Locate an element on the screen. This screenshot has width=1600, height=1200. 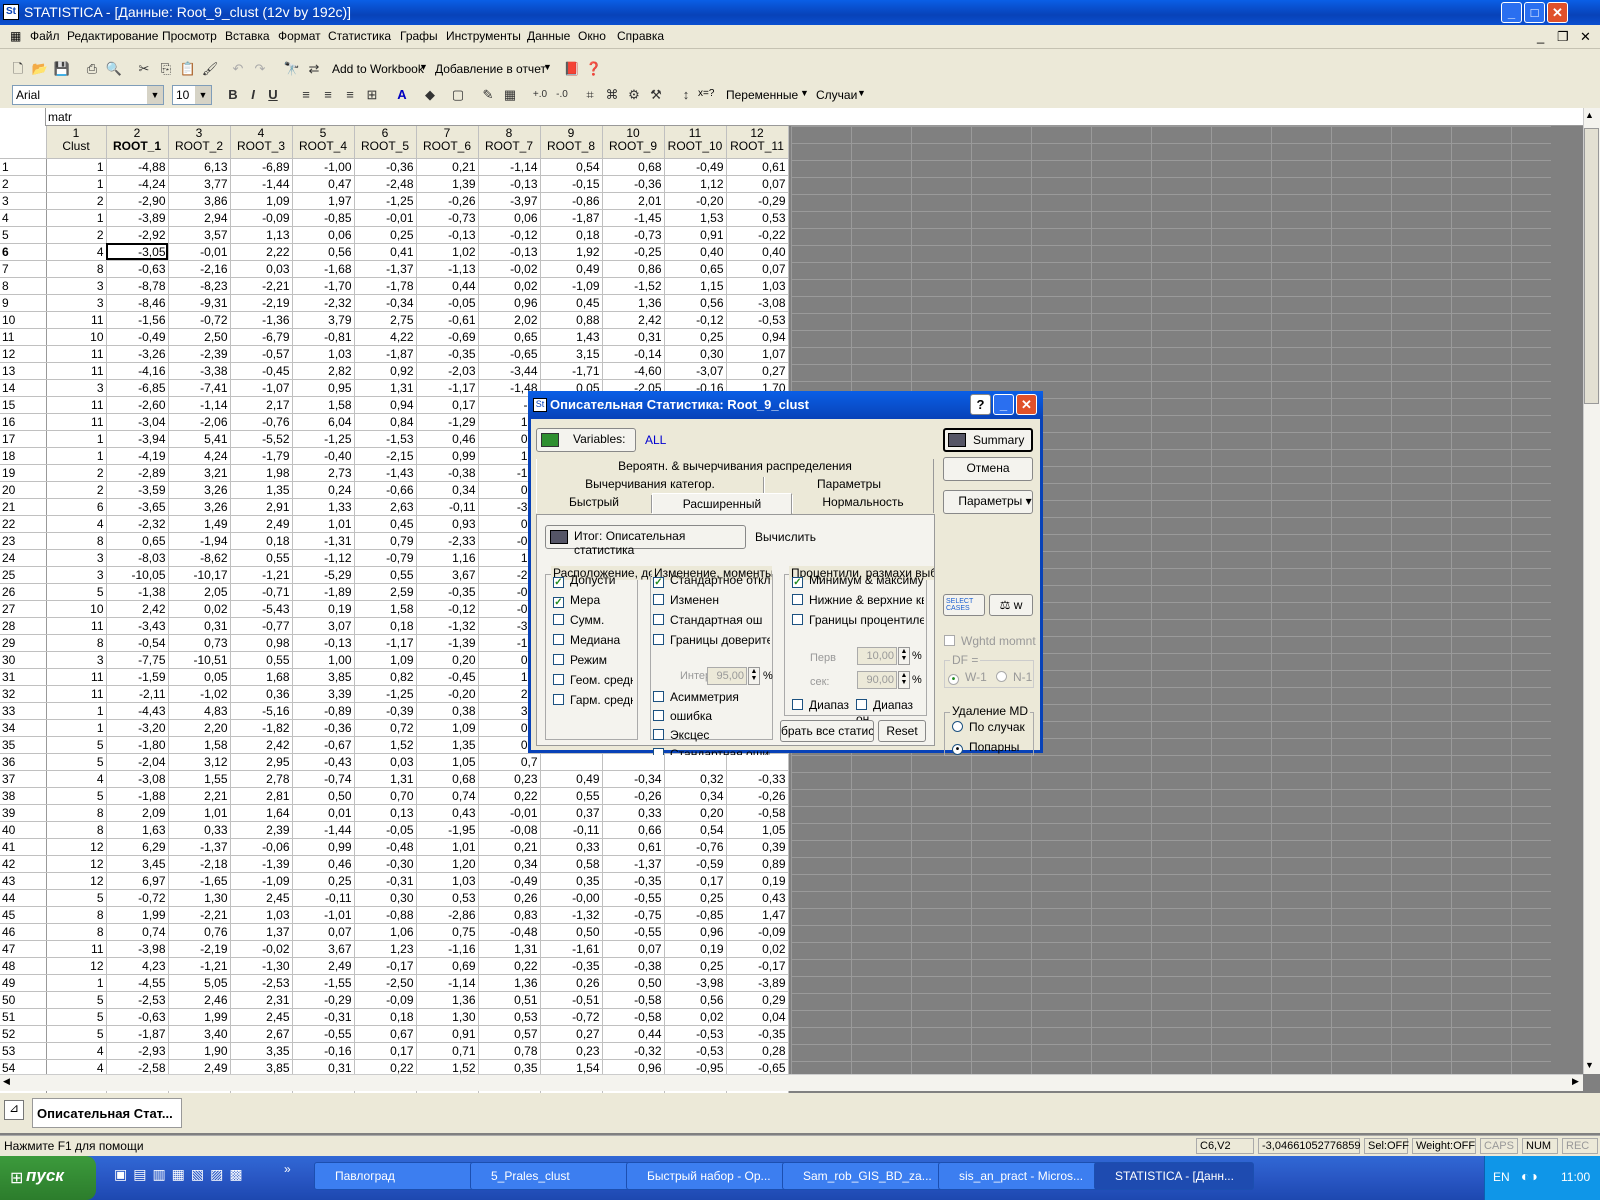
data-cell: -0,74 is located at coordinates (323, 779).